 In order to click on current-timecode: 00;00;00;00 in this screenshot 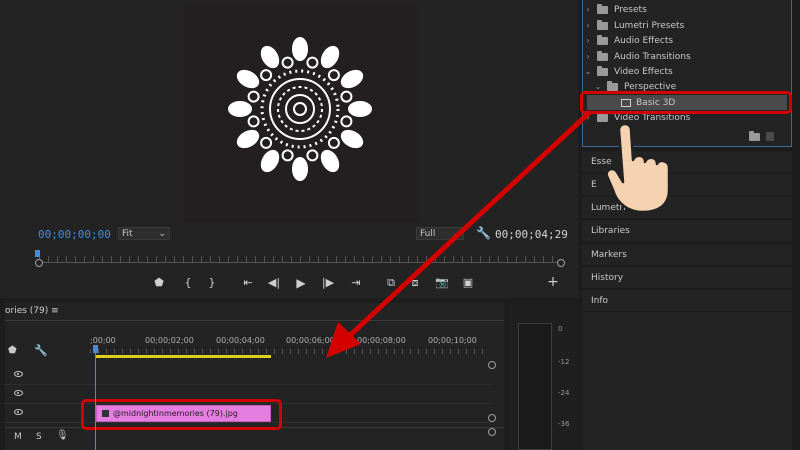, I will do `click(74, 234)`.